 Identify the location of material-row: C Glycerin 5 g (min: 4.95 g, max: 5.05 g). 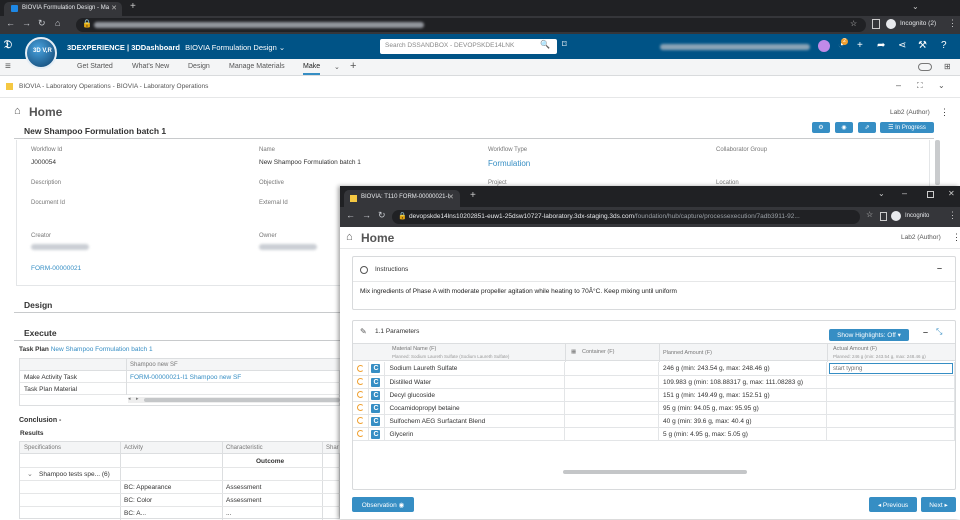
(654, 434).